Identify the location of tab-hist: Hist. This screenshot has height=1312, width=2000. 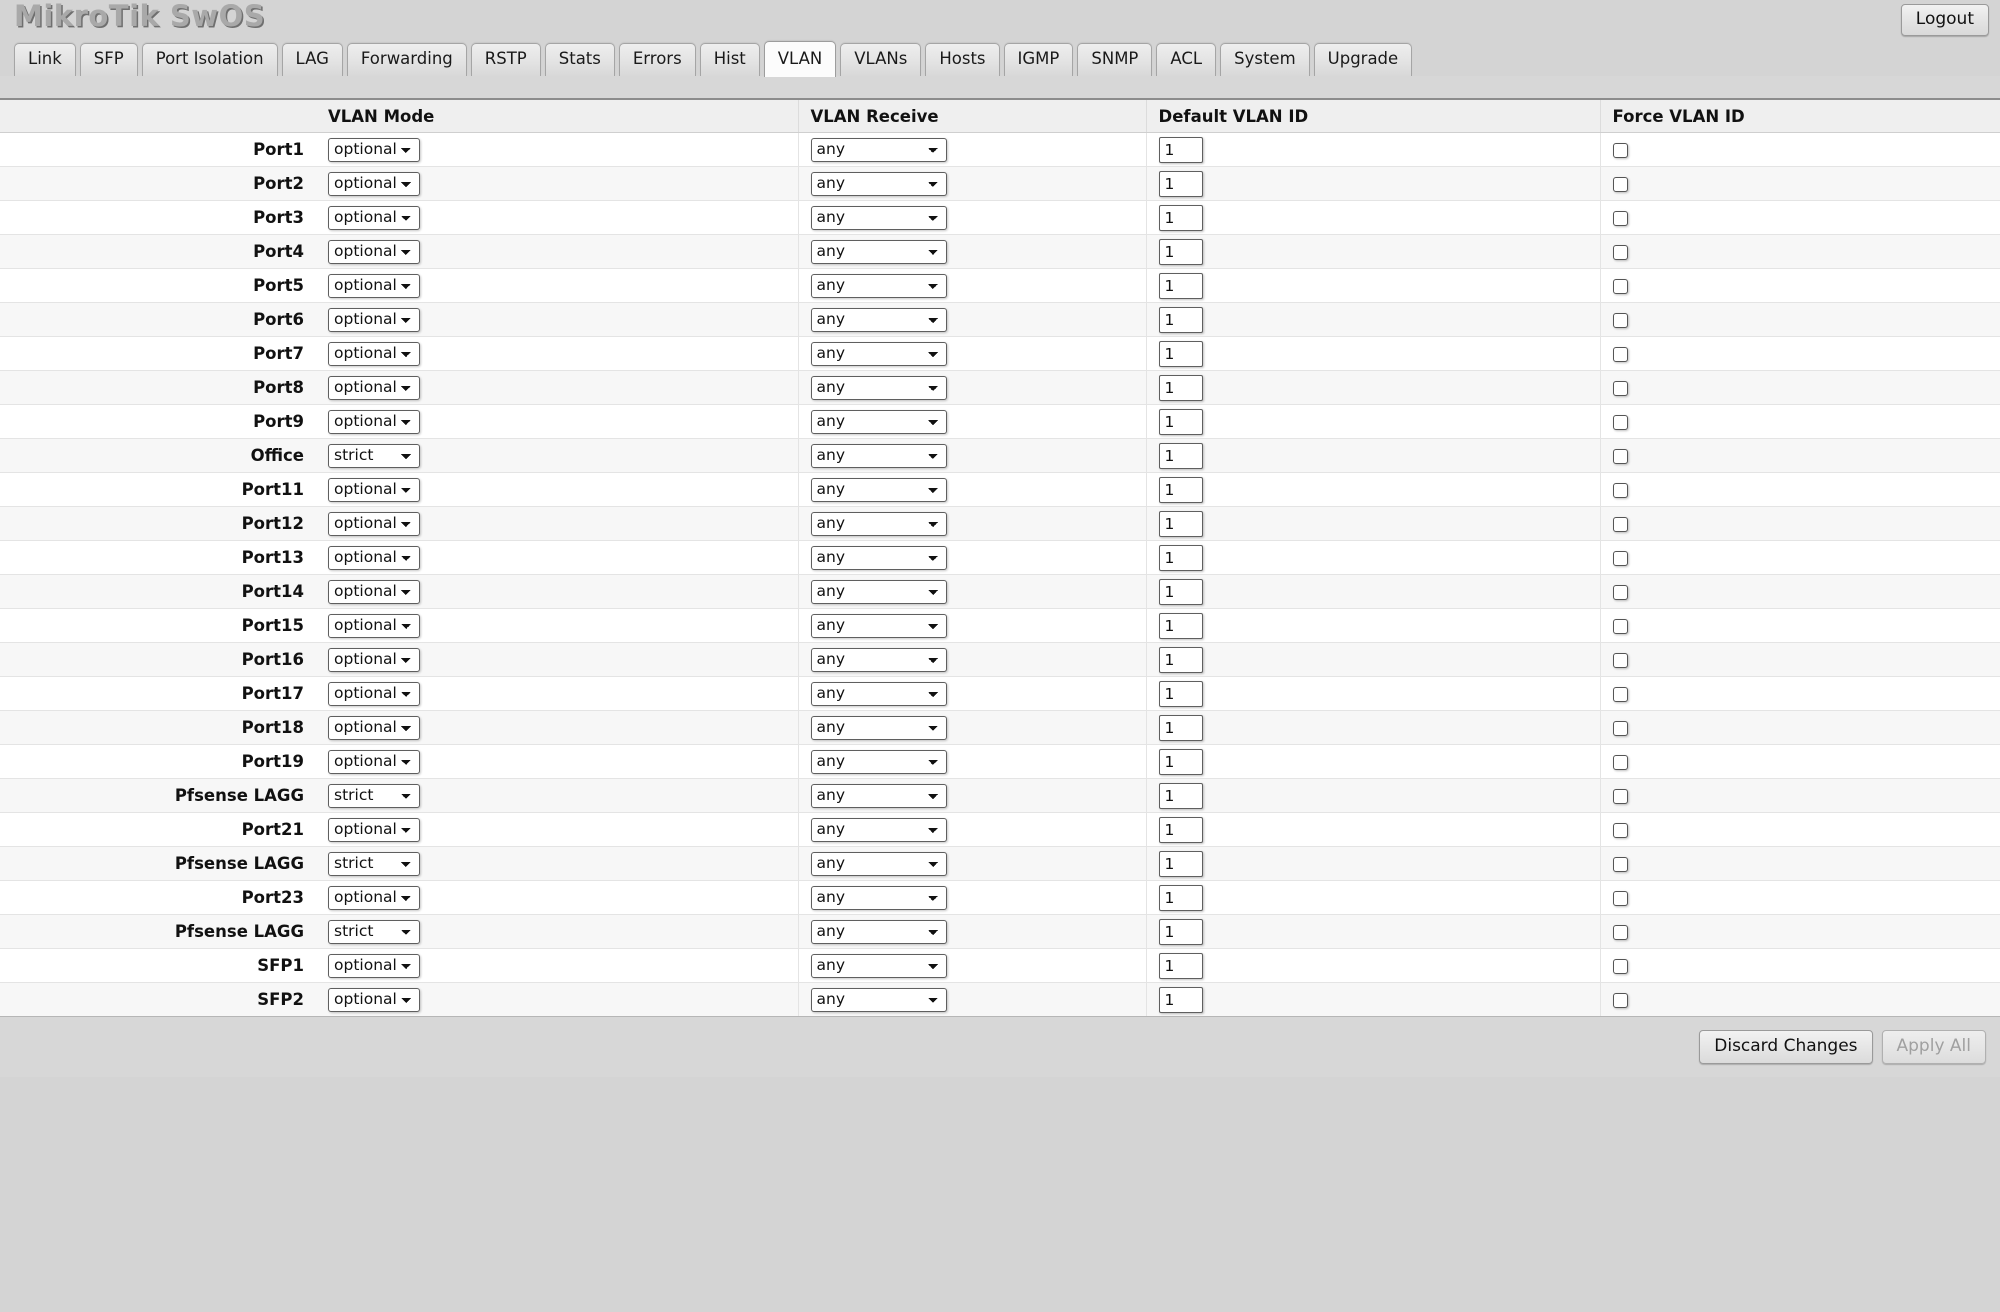
(729, 59).